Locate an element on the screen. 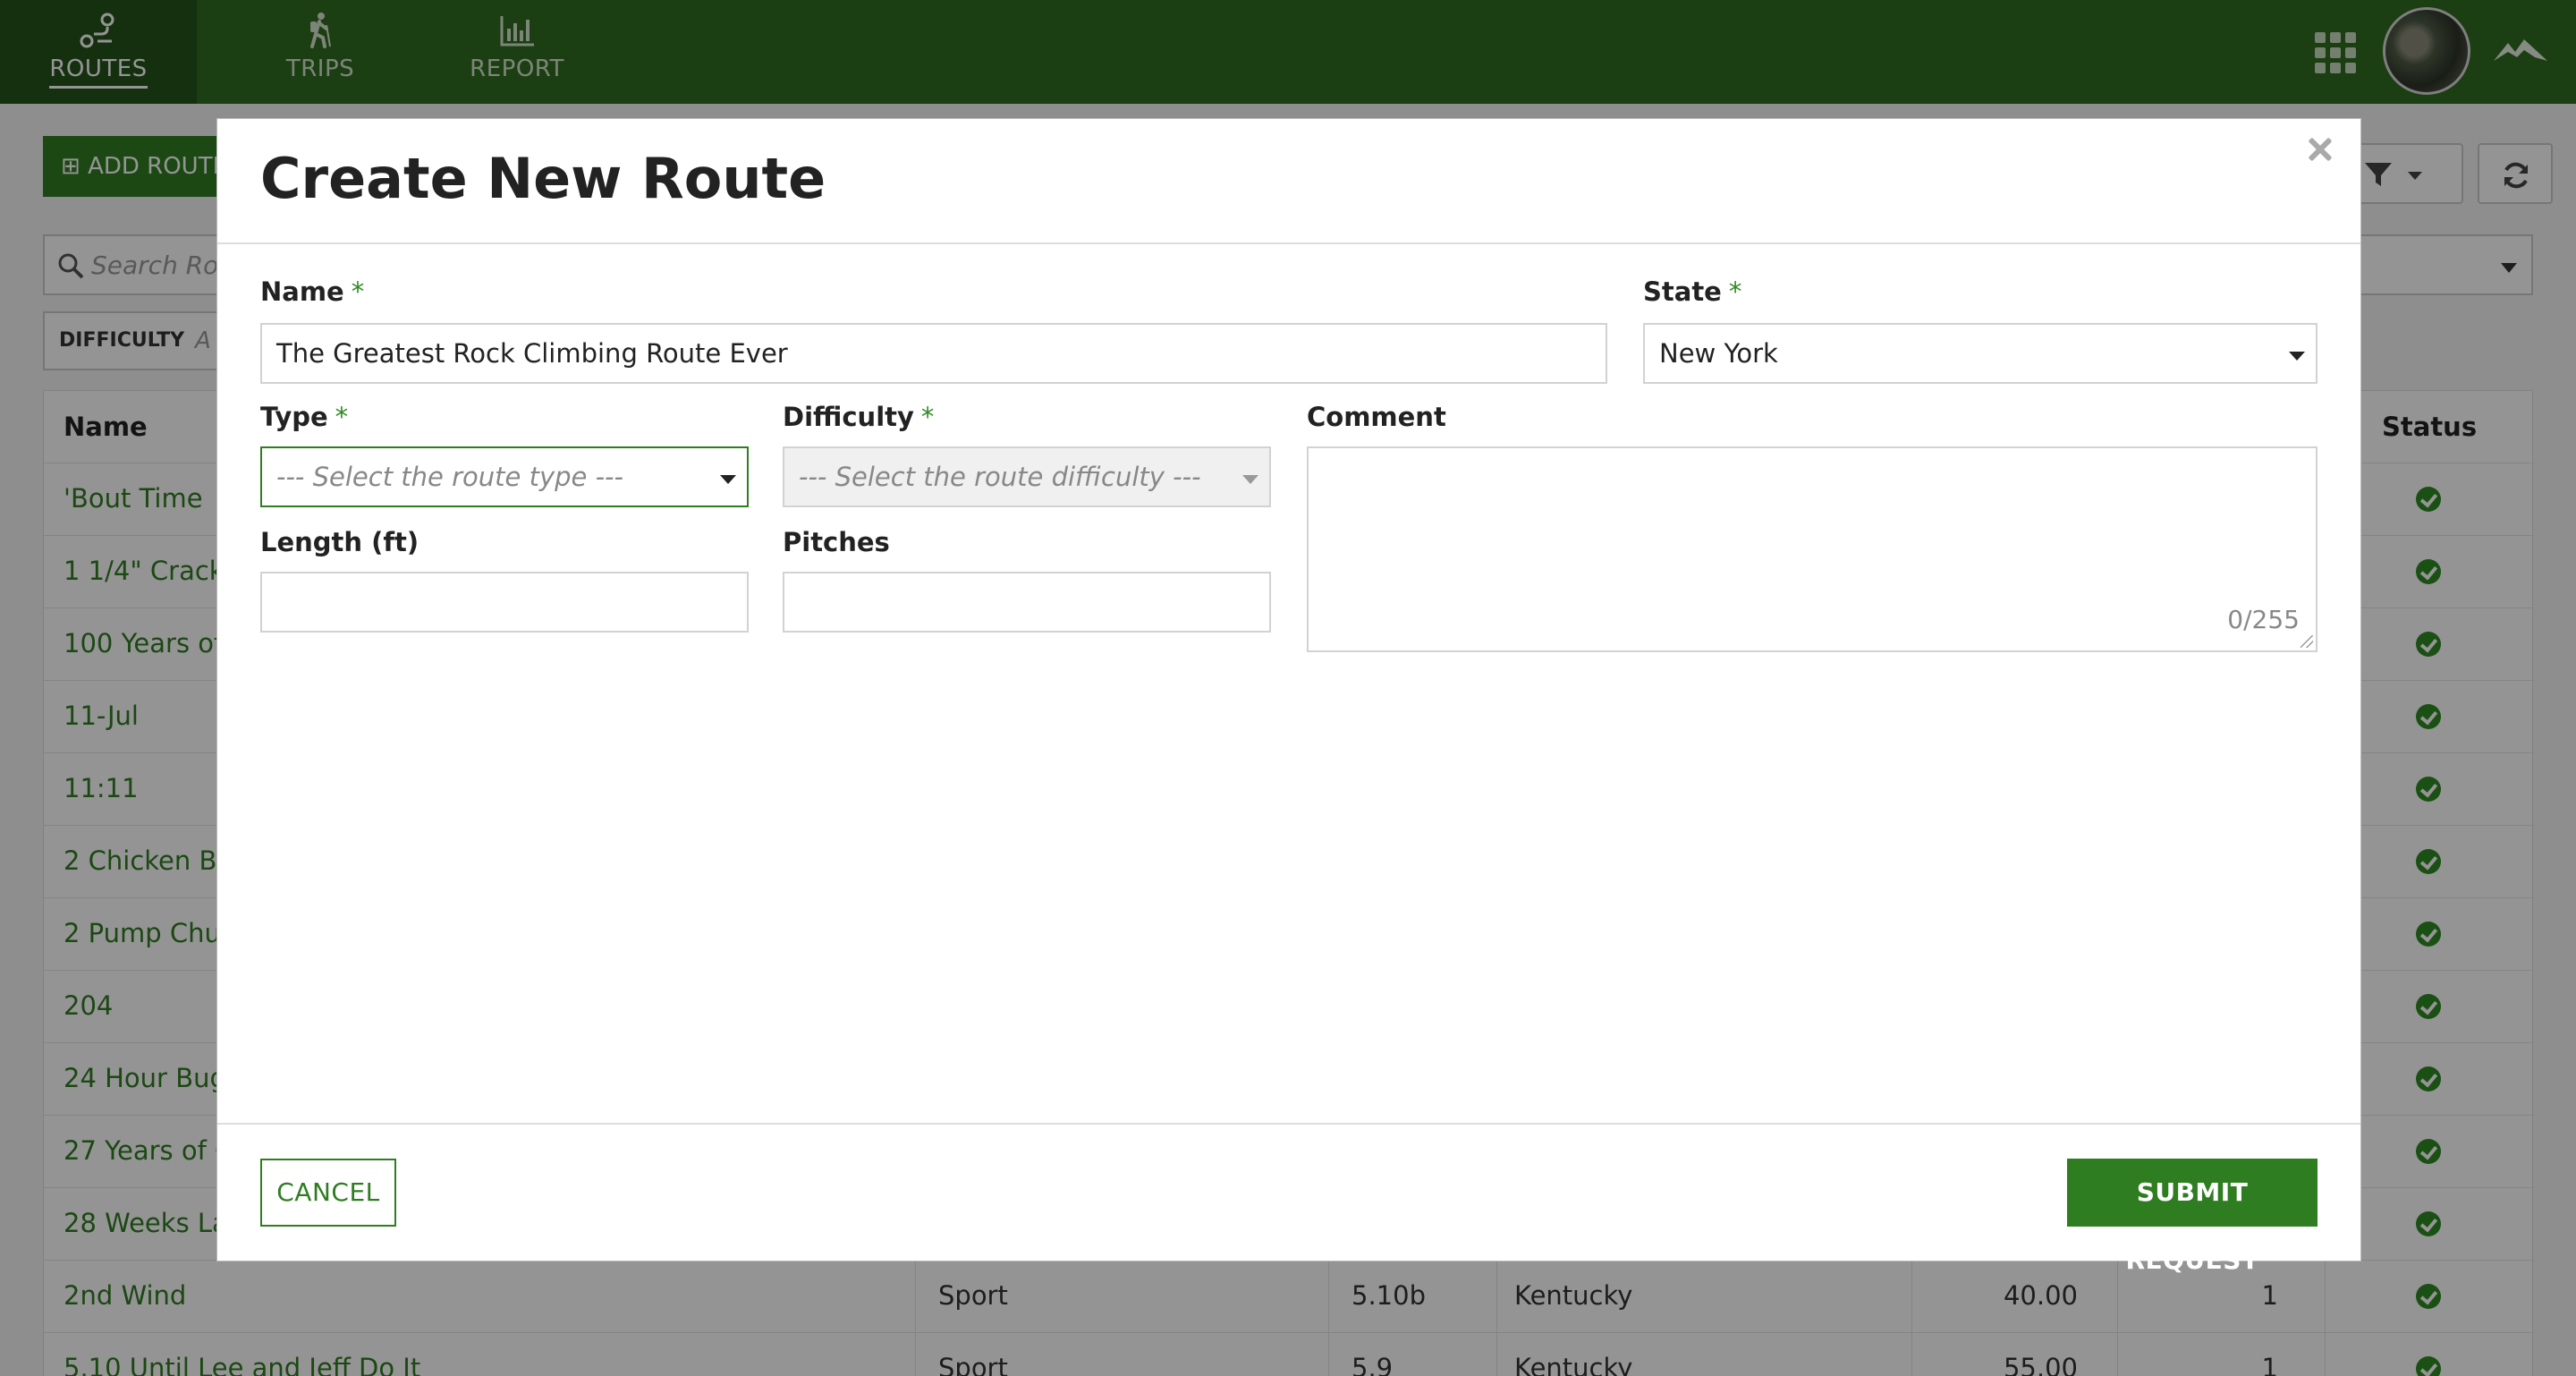 This screenshot has height=1376, width=2576. type-label-text: Type is located at coordinates (294, 417).